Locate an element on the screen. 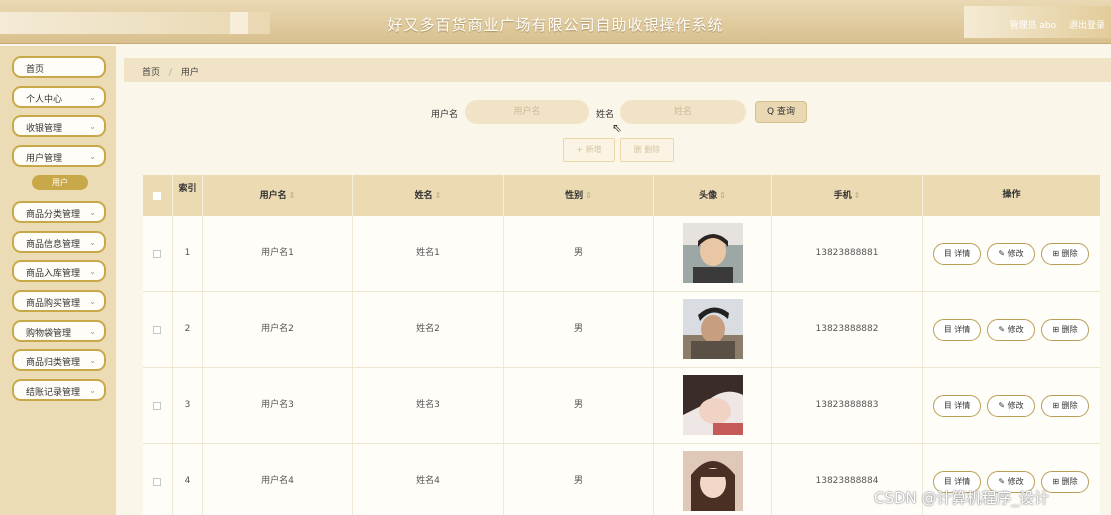 The image size is (1111, 515). cell-name: 姓名3 is located at coordinates (428, 405).